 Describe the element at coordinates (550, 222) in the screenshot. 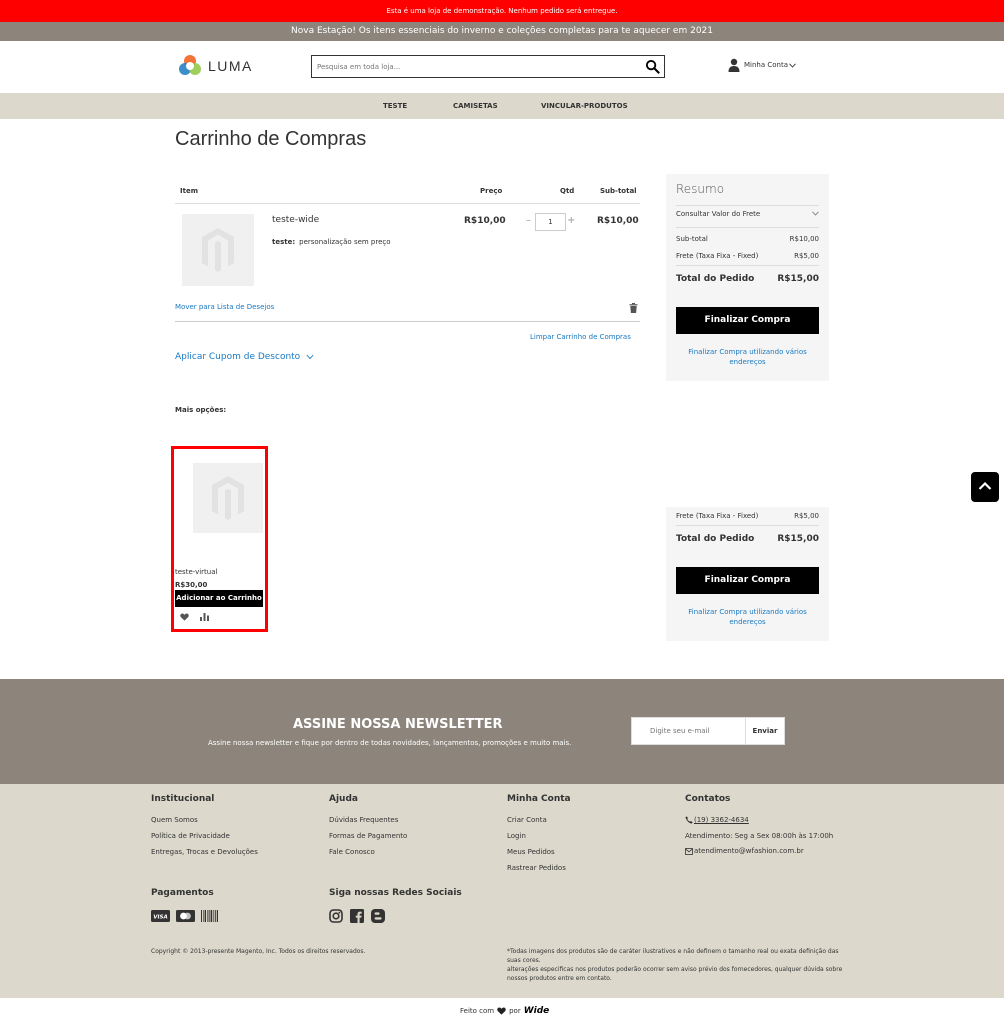

I see `qty-input: 1` at that location.